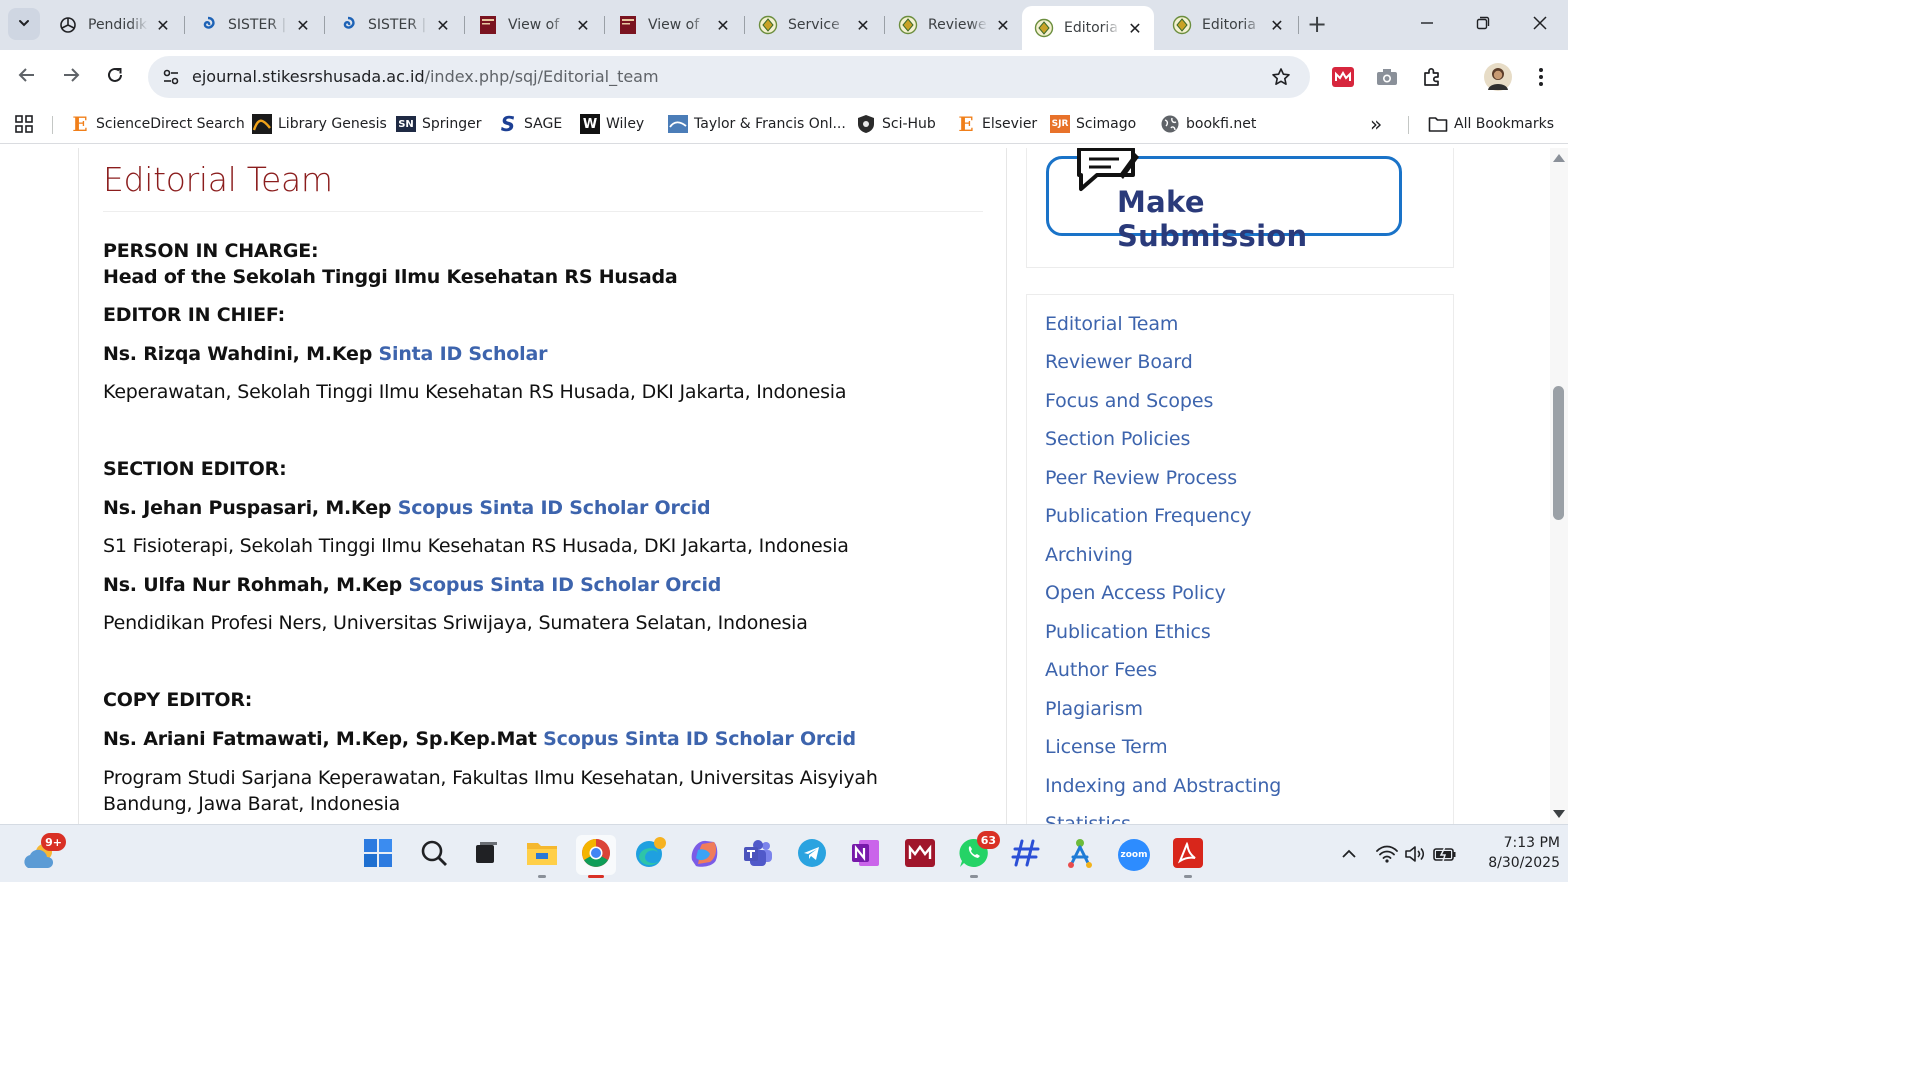 This screenshot has height=1080, width=1920. What do you see at coordinates (1514, 853) in the screenshot?
I see `system-clock: 7:13 PM 8/30/2025` at bounding box center [1514, 853].